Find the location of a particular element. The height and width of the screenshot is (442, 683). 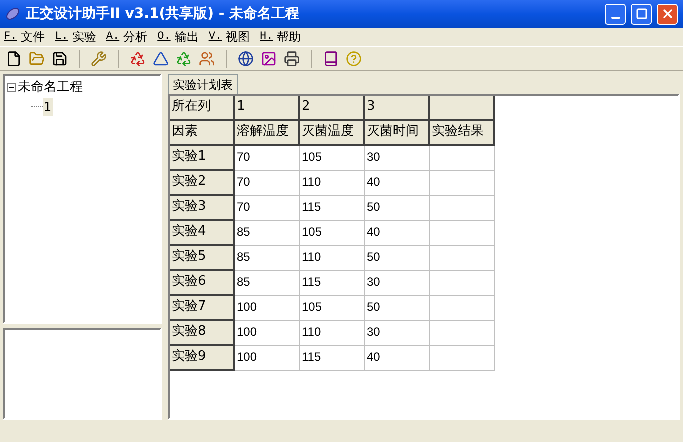

printer-button is located at coordinates (292, 58).